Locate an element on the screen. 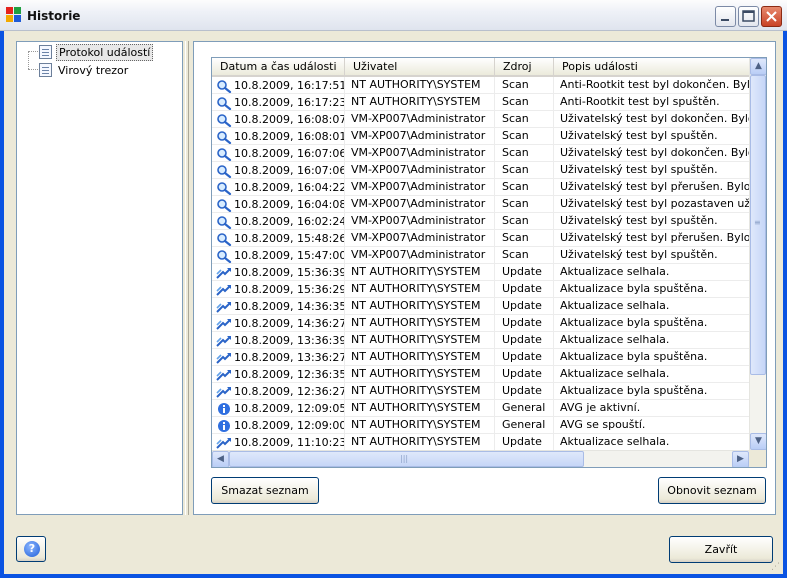 The width and height of the screenshot is (787, 578). tree-item-virus-vault: Virový trezor is located at coordinates (84, 70).